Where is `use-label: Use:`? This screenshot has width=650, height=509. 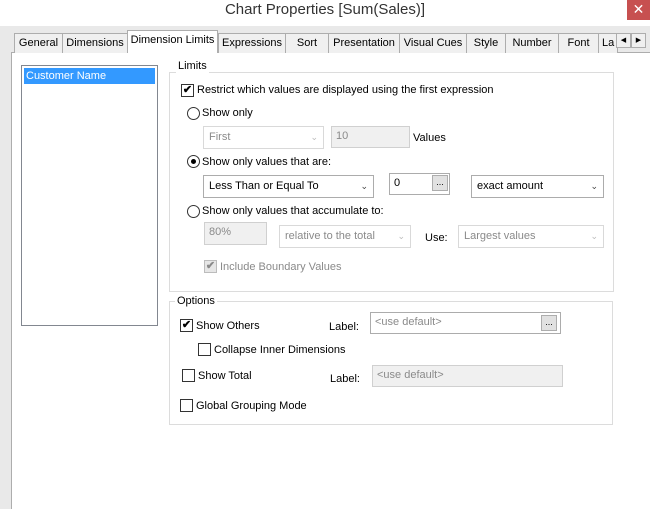
use-label: Use: is located at coordinates (436, 238).